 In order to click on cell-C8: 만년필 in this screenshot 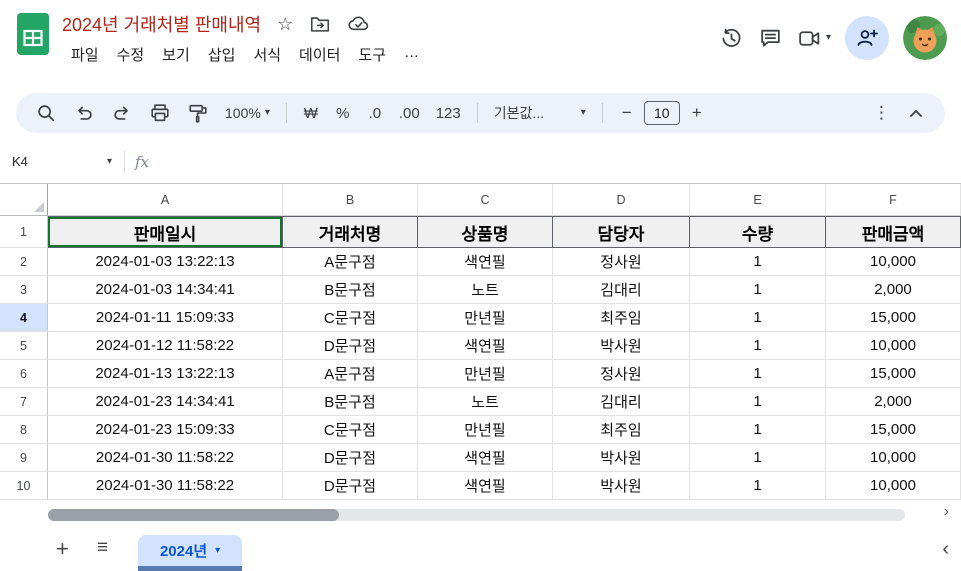, I will do `click(485, 430)`.